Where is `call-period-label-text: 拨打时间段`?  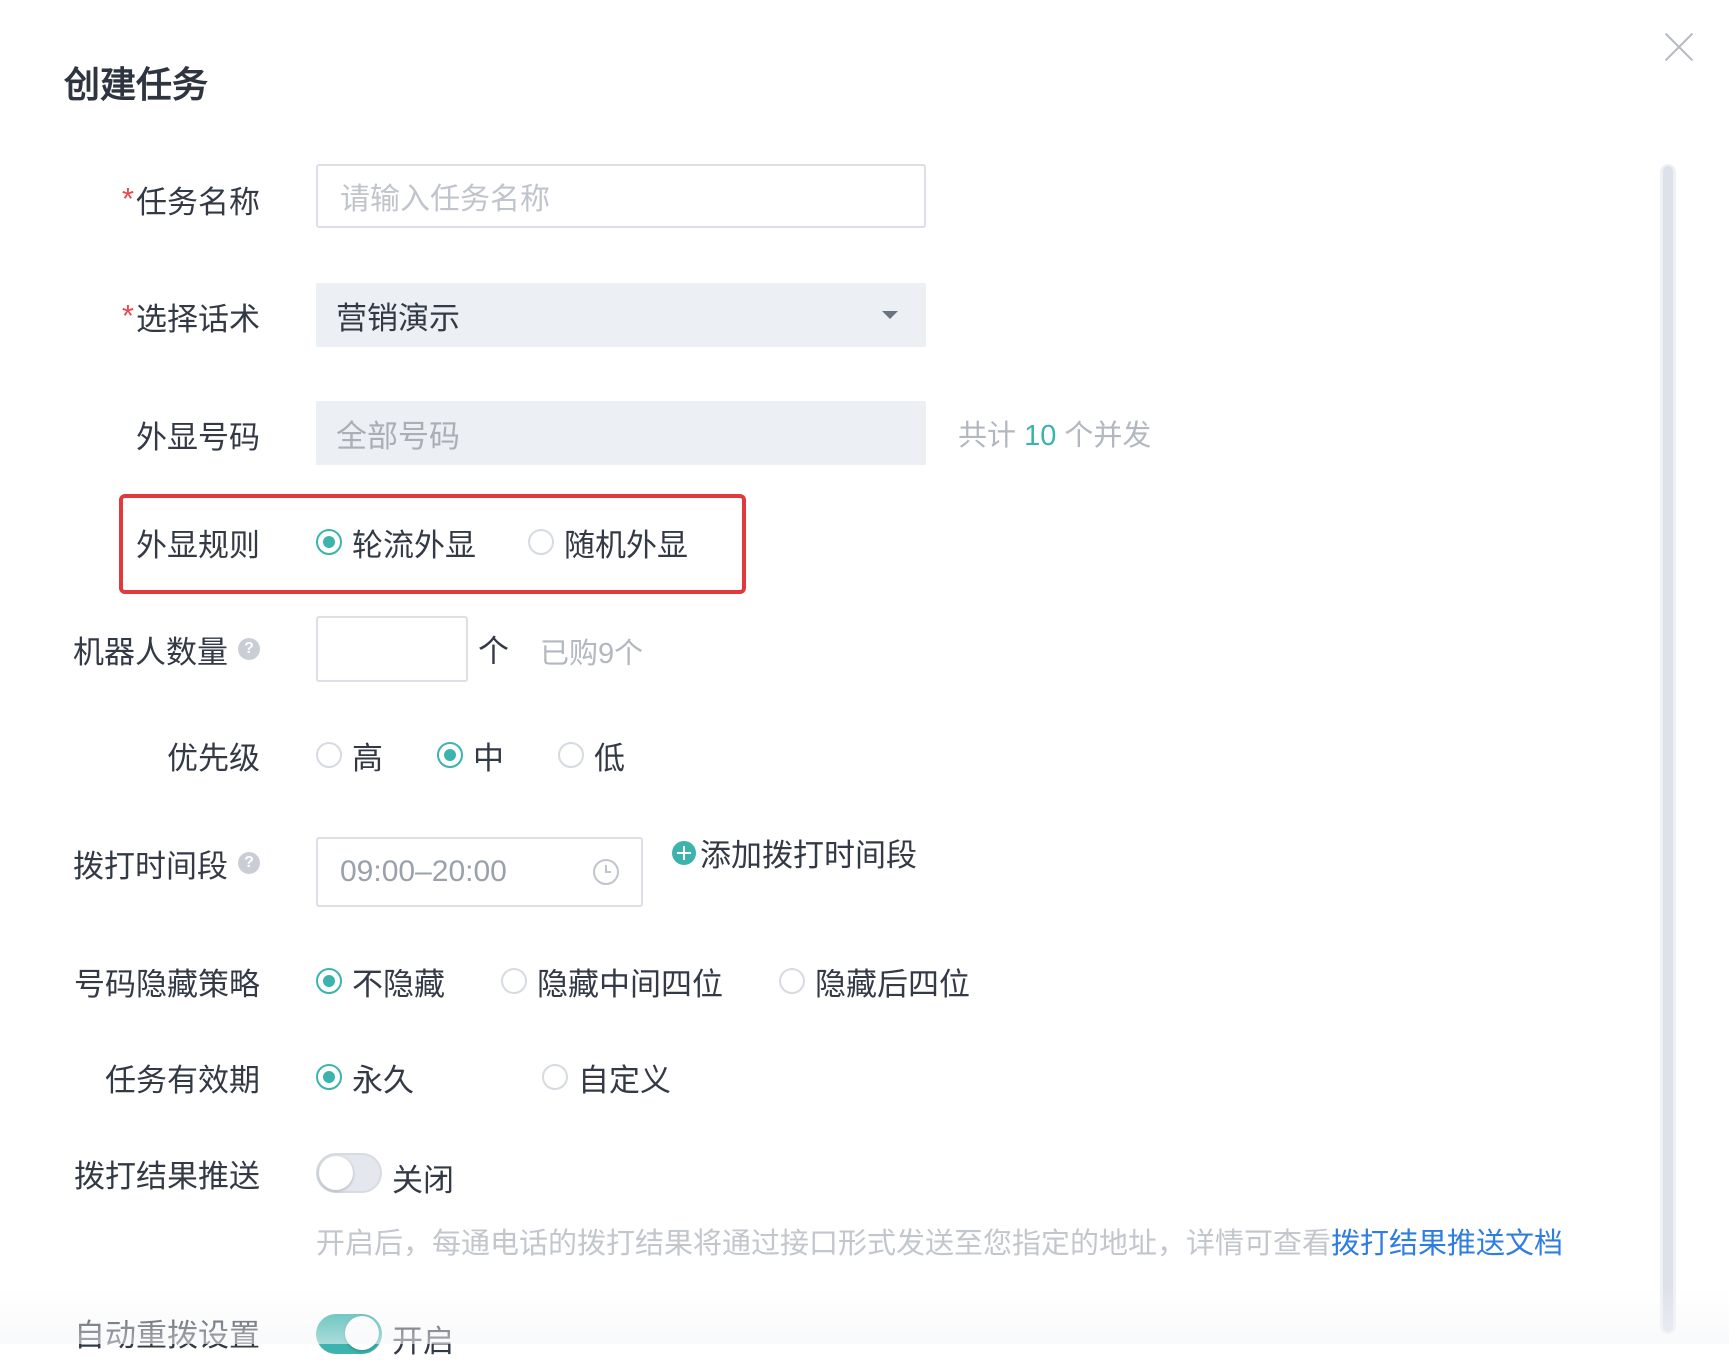 call-period-label-text: 拨打时间段 is located at coordinates (150, 866).